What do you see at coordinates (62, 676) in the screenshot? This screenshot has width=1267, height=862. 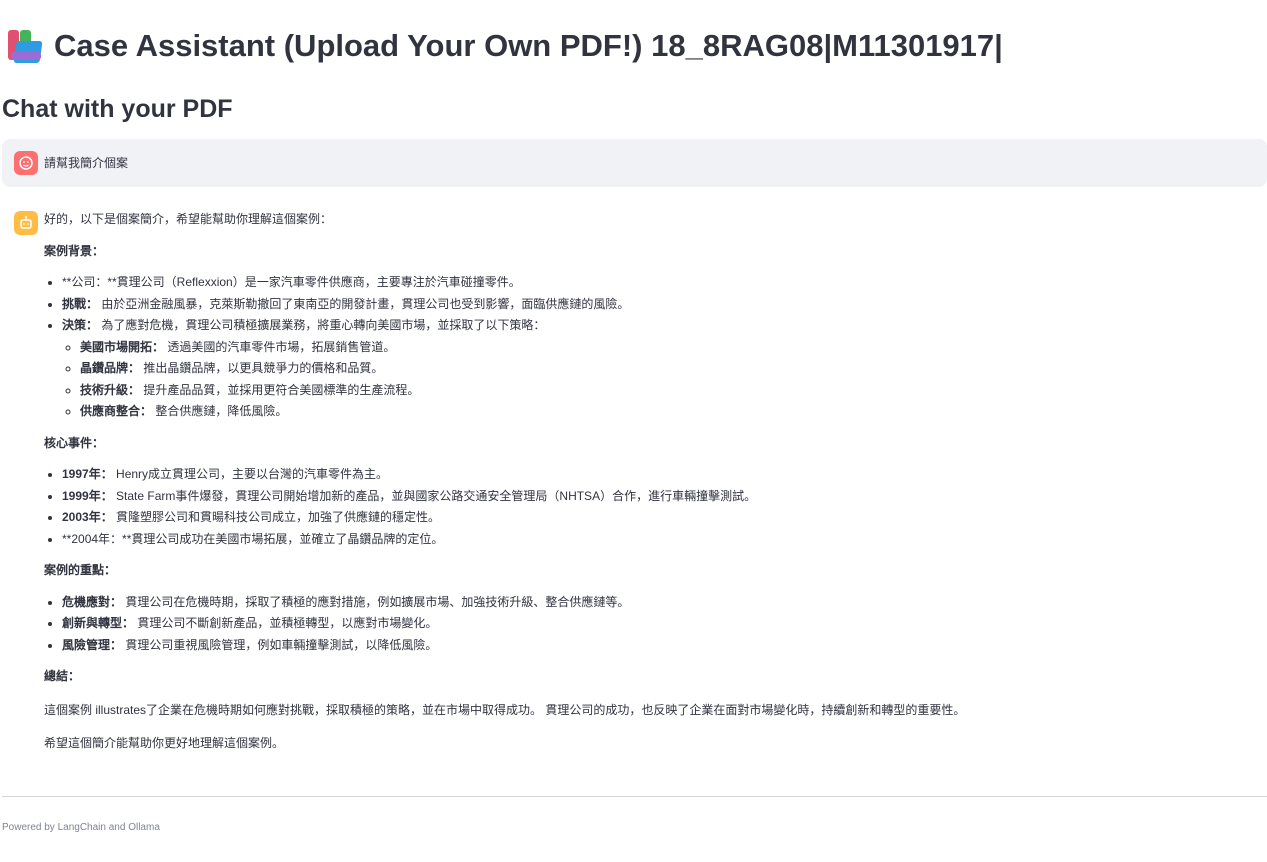 I see `section-heading-summary: 總結：` at bounding box center [62, 676].